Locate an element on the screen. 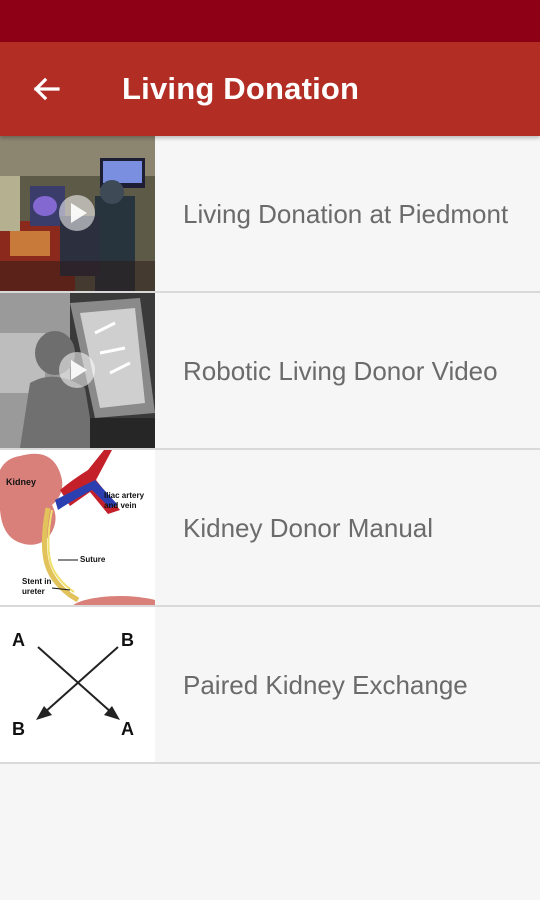 Image resolution: width=540 pixels, height=900 pixels. arrow-left-icon is located at coordinates (46, 89).